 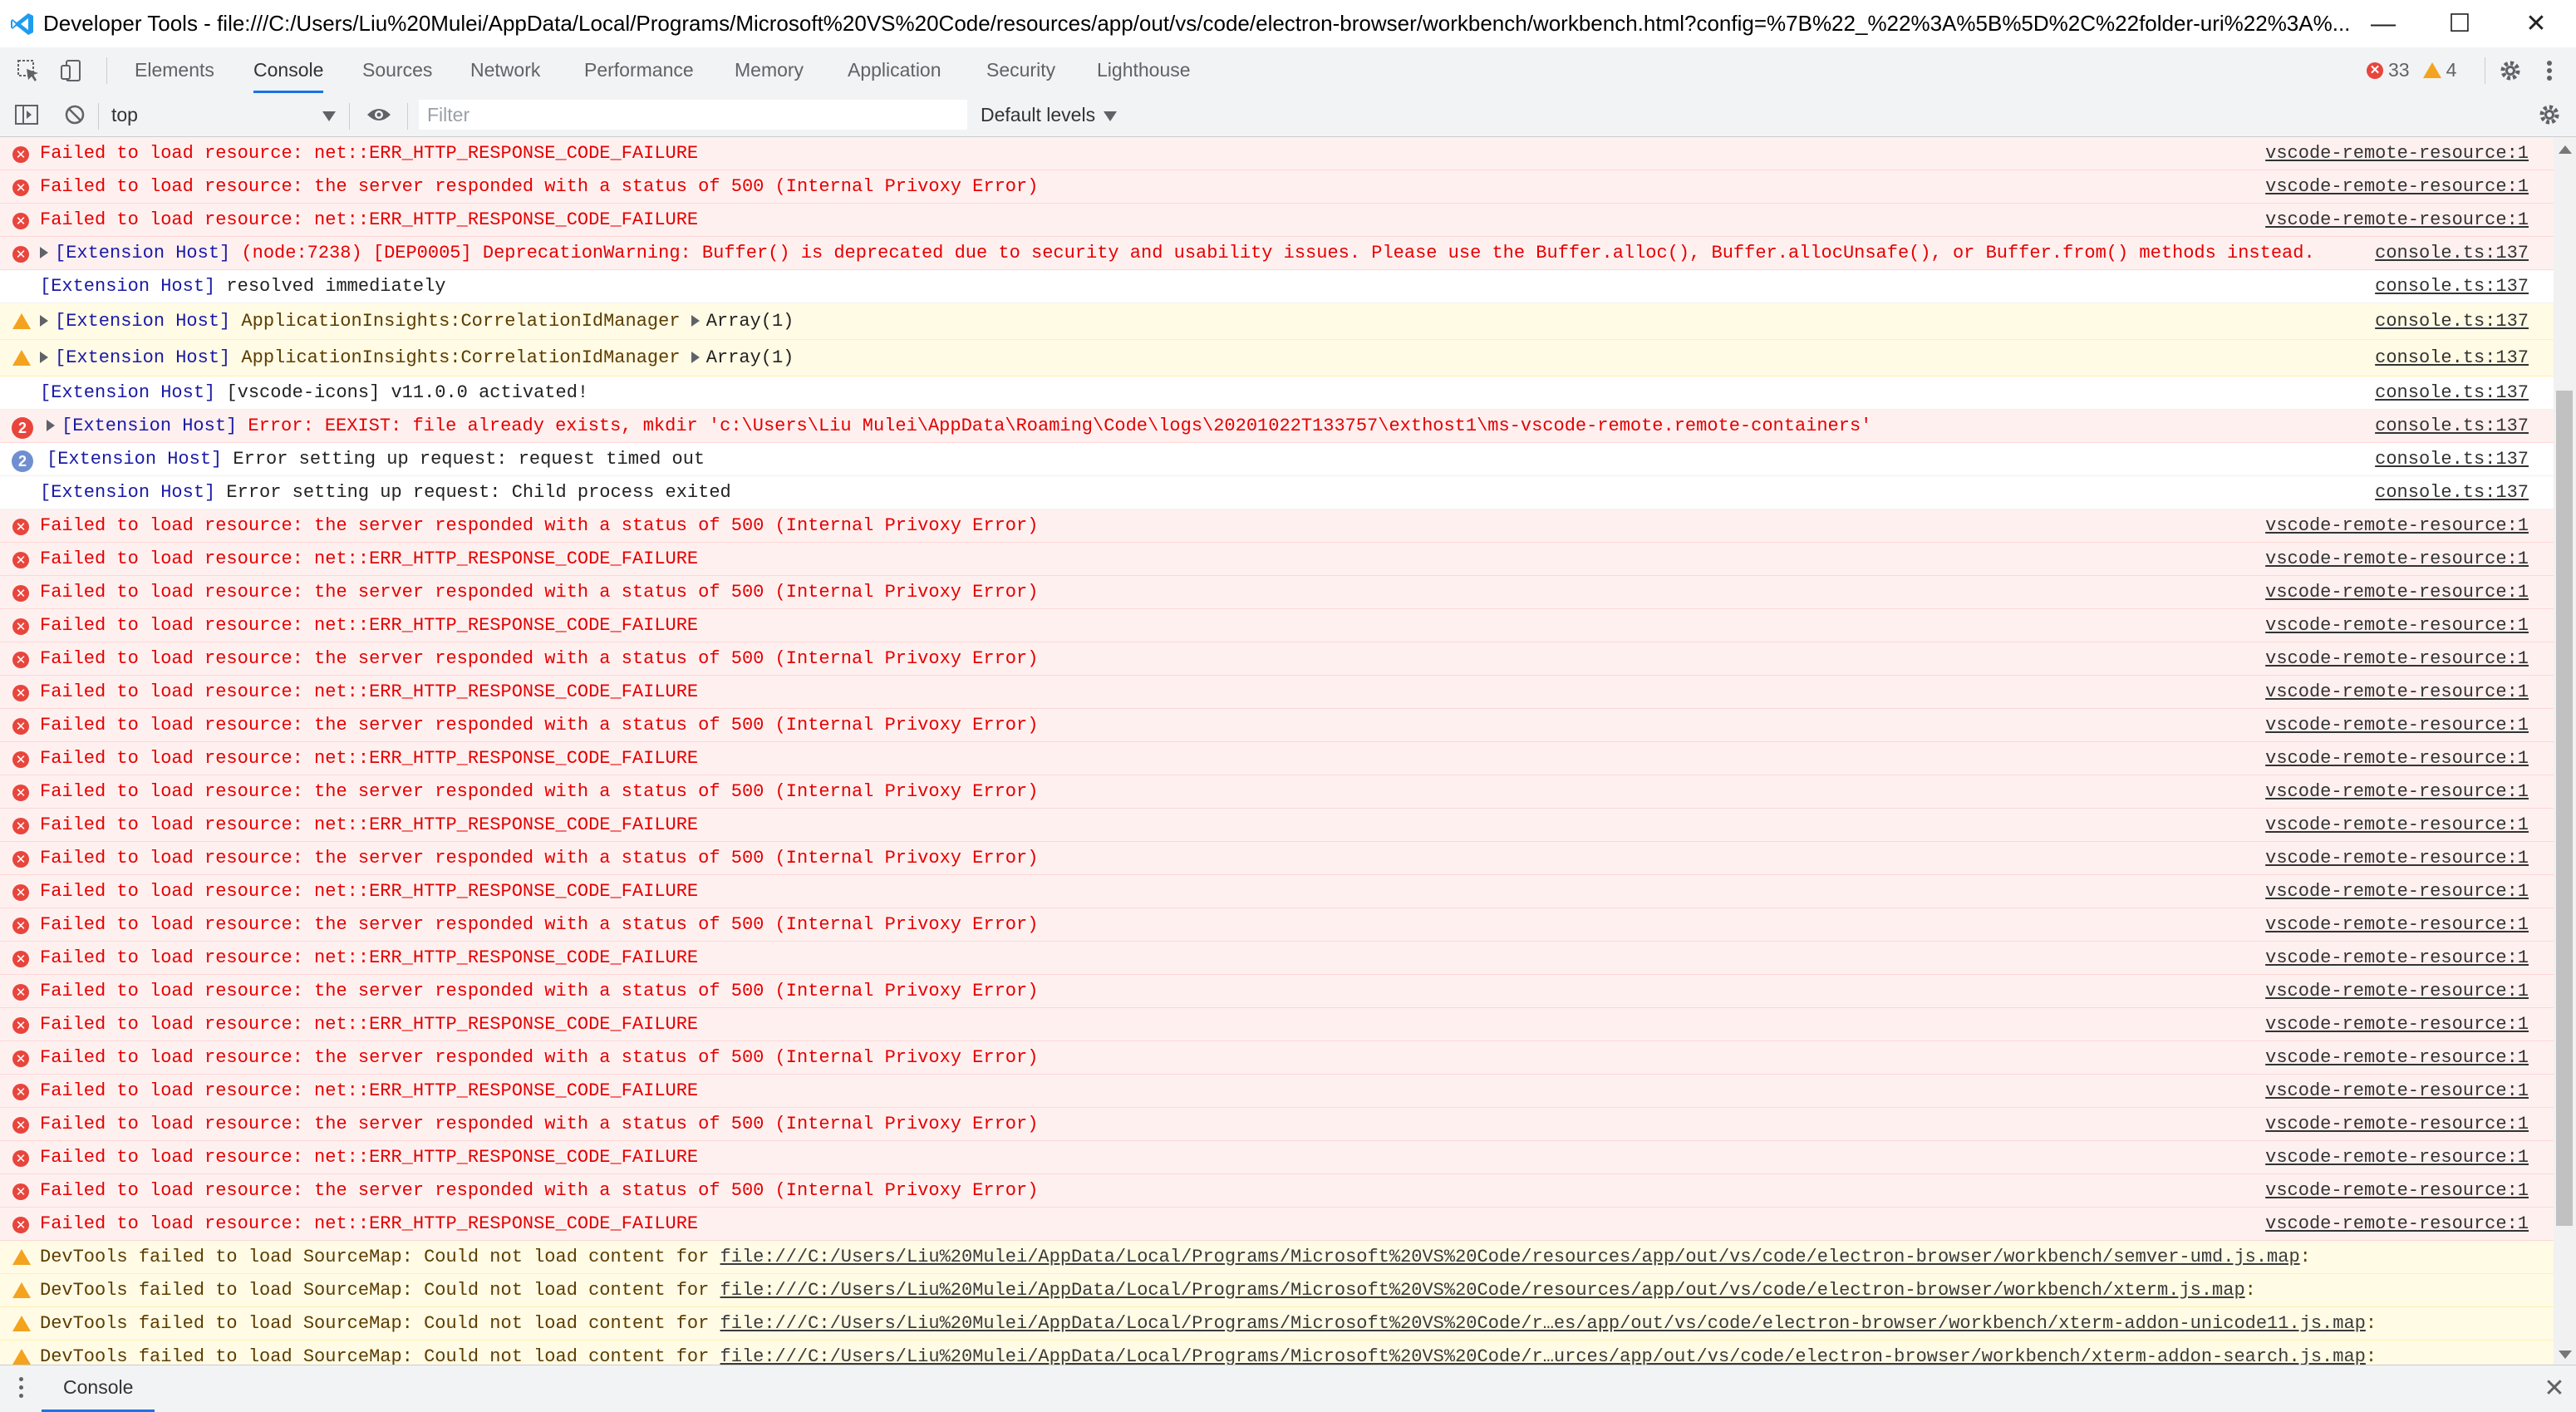 I want to click on drawer-tab-console: Console, so click(x=98, y=1388).